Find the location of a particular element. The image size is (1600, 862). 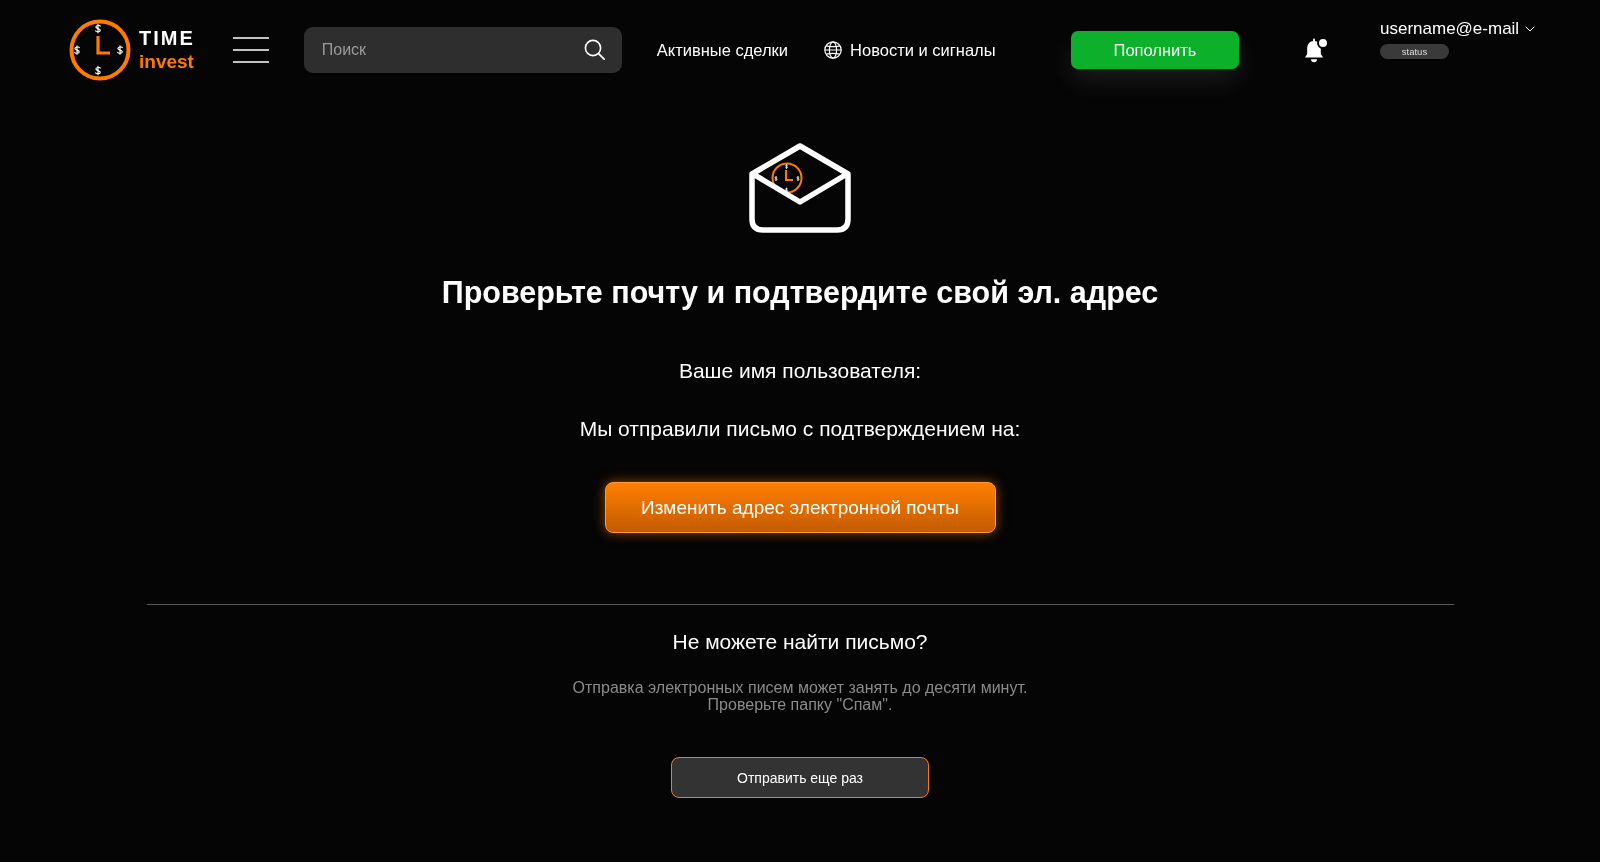

search-field: Поиск is located at coordinates (462, 50).